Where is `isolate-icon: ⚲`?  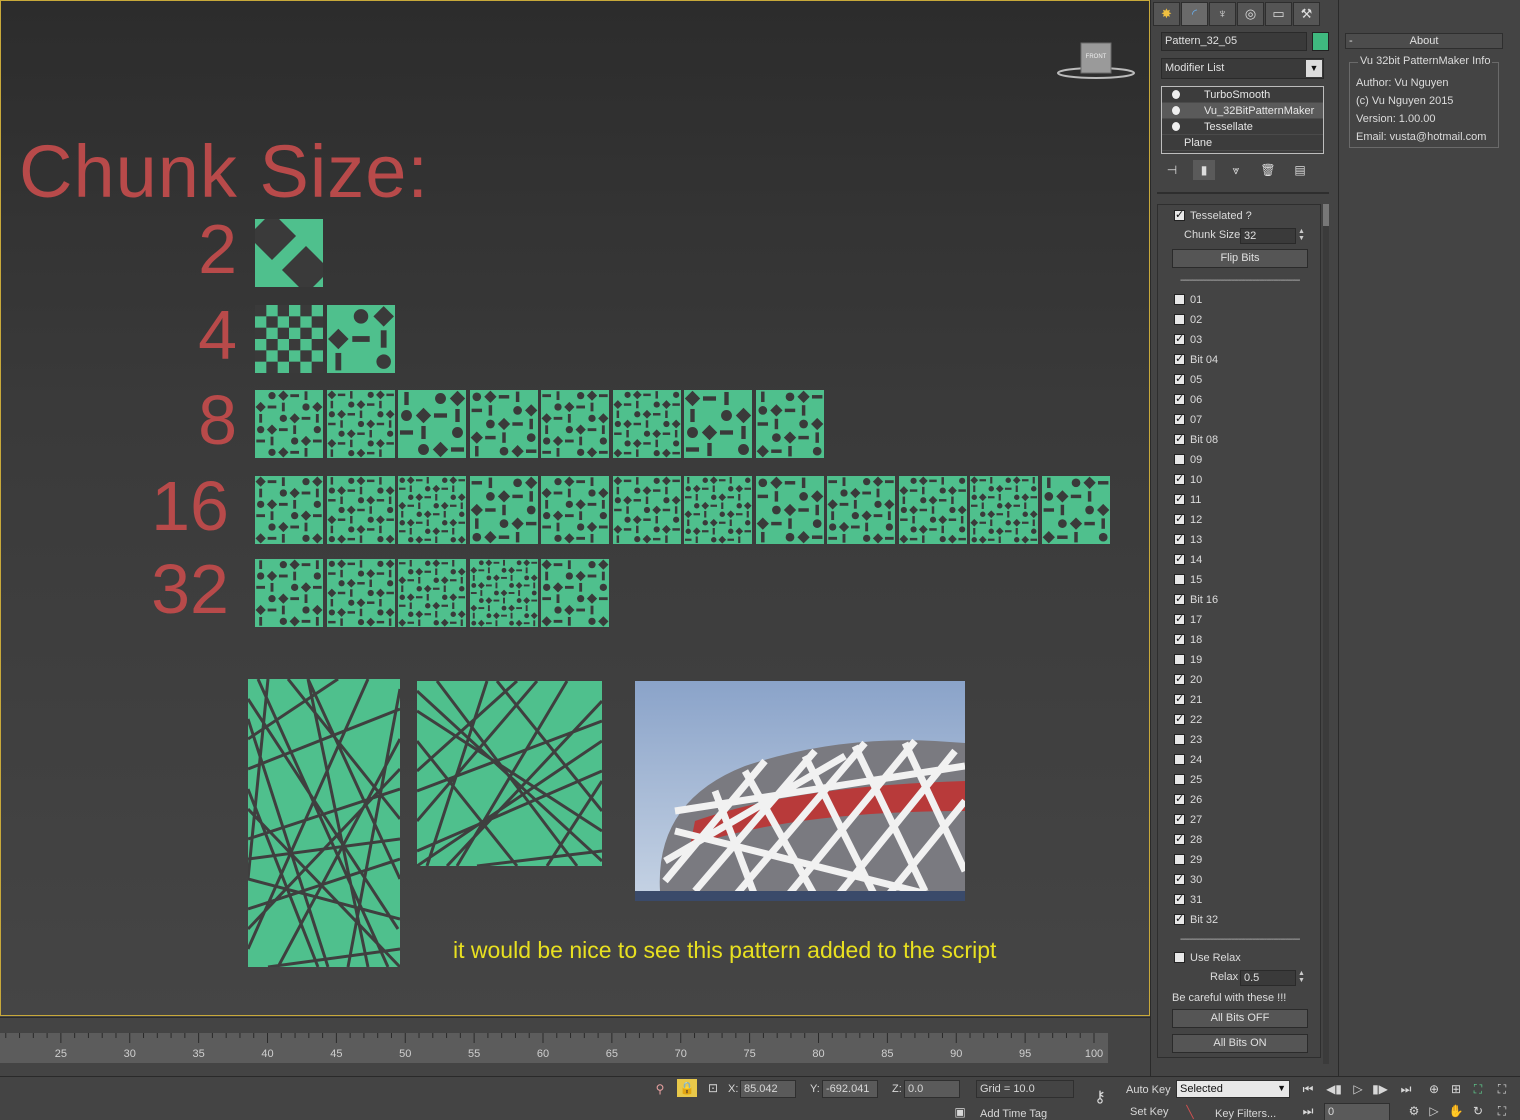 isolate-icon: ⚲ is located at coordinates (660, 1089).